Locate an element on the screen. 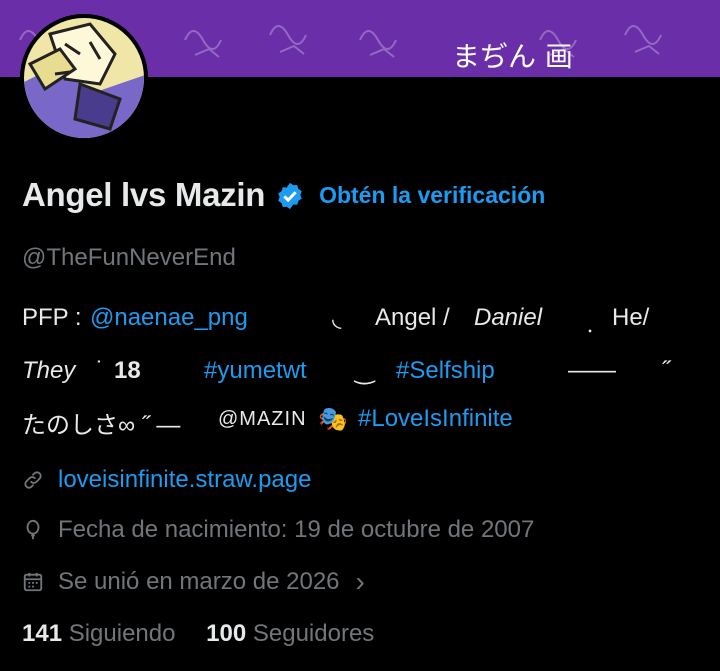 Image resolution: width=720 pixels, height=671 pixels. followers-label: Seguidores is located at coordinates (313, 633).